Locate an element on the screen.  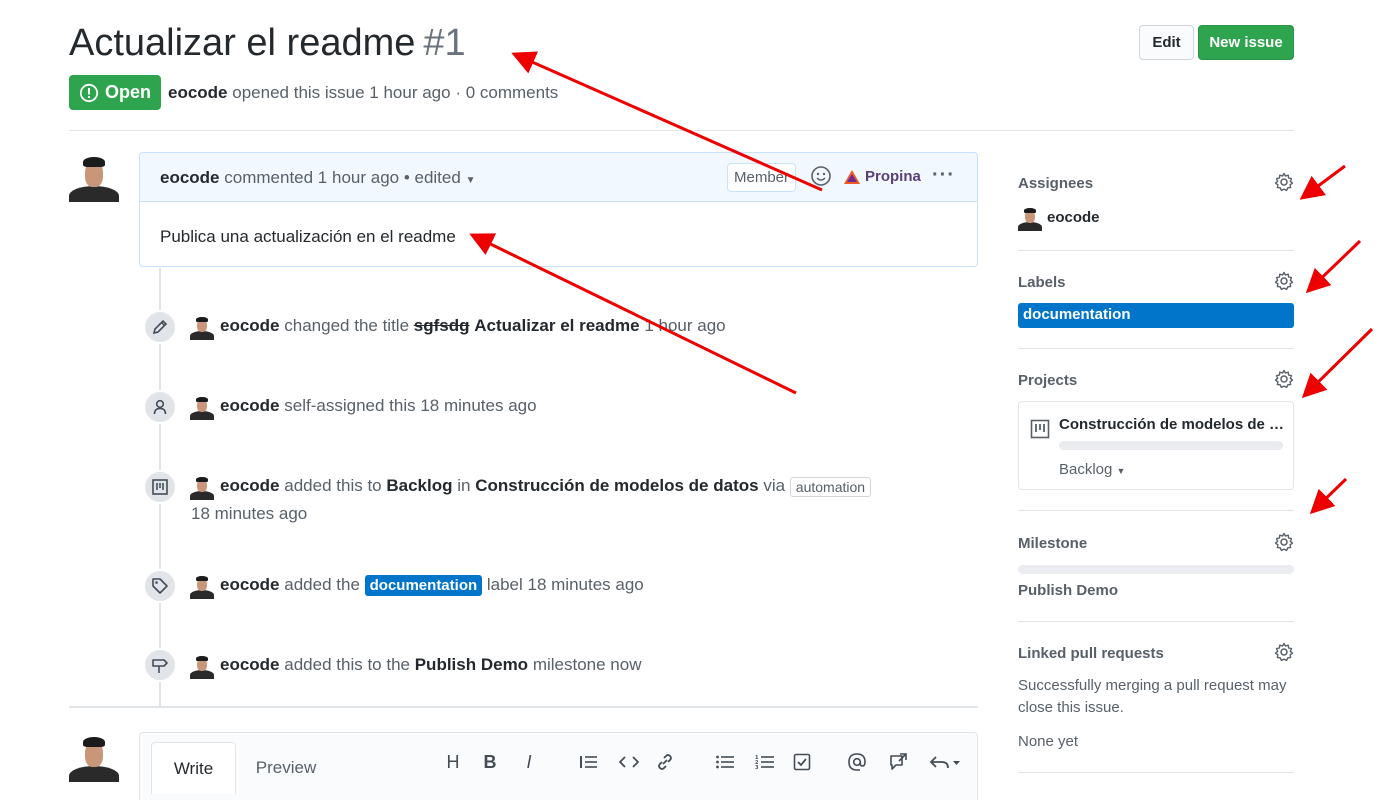
milestone-progress-bar is located at coordinates (1156, 569).